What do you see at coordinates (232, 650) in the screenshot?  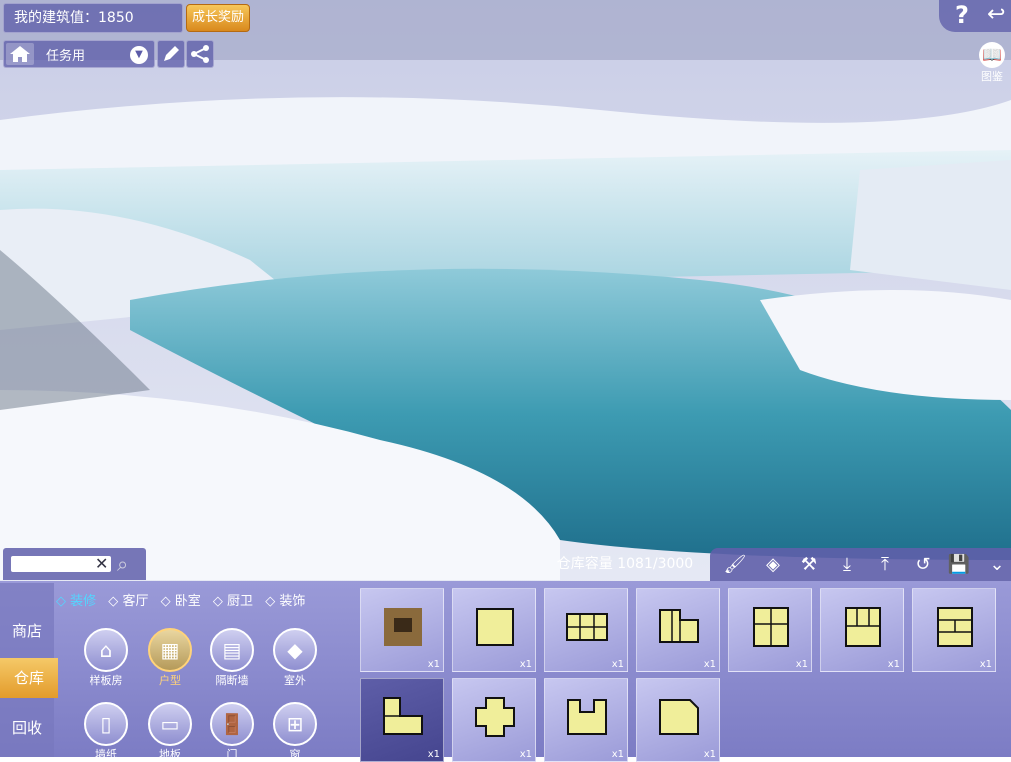 I see `wall-grid-icon: ▤` at bounding box center [232, 650].